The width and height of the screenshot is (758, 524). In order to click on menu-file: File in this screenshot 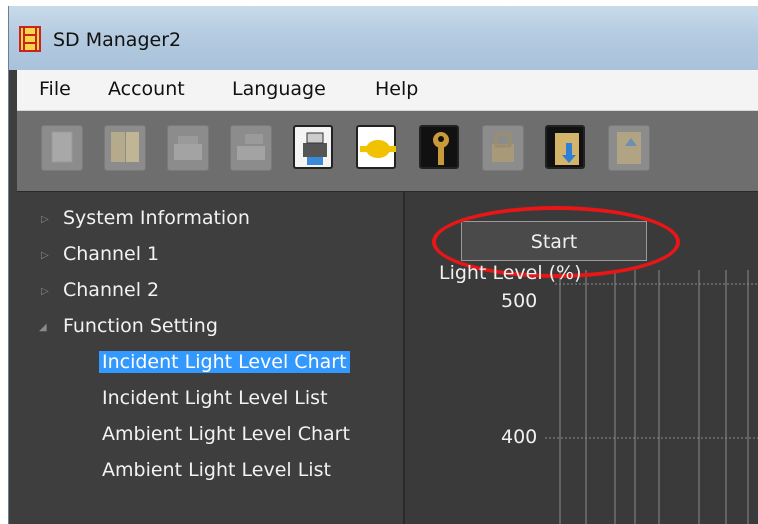, I will do `click(55, 89)`.